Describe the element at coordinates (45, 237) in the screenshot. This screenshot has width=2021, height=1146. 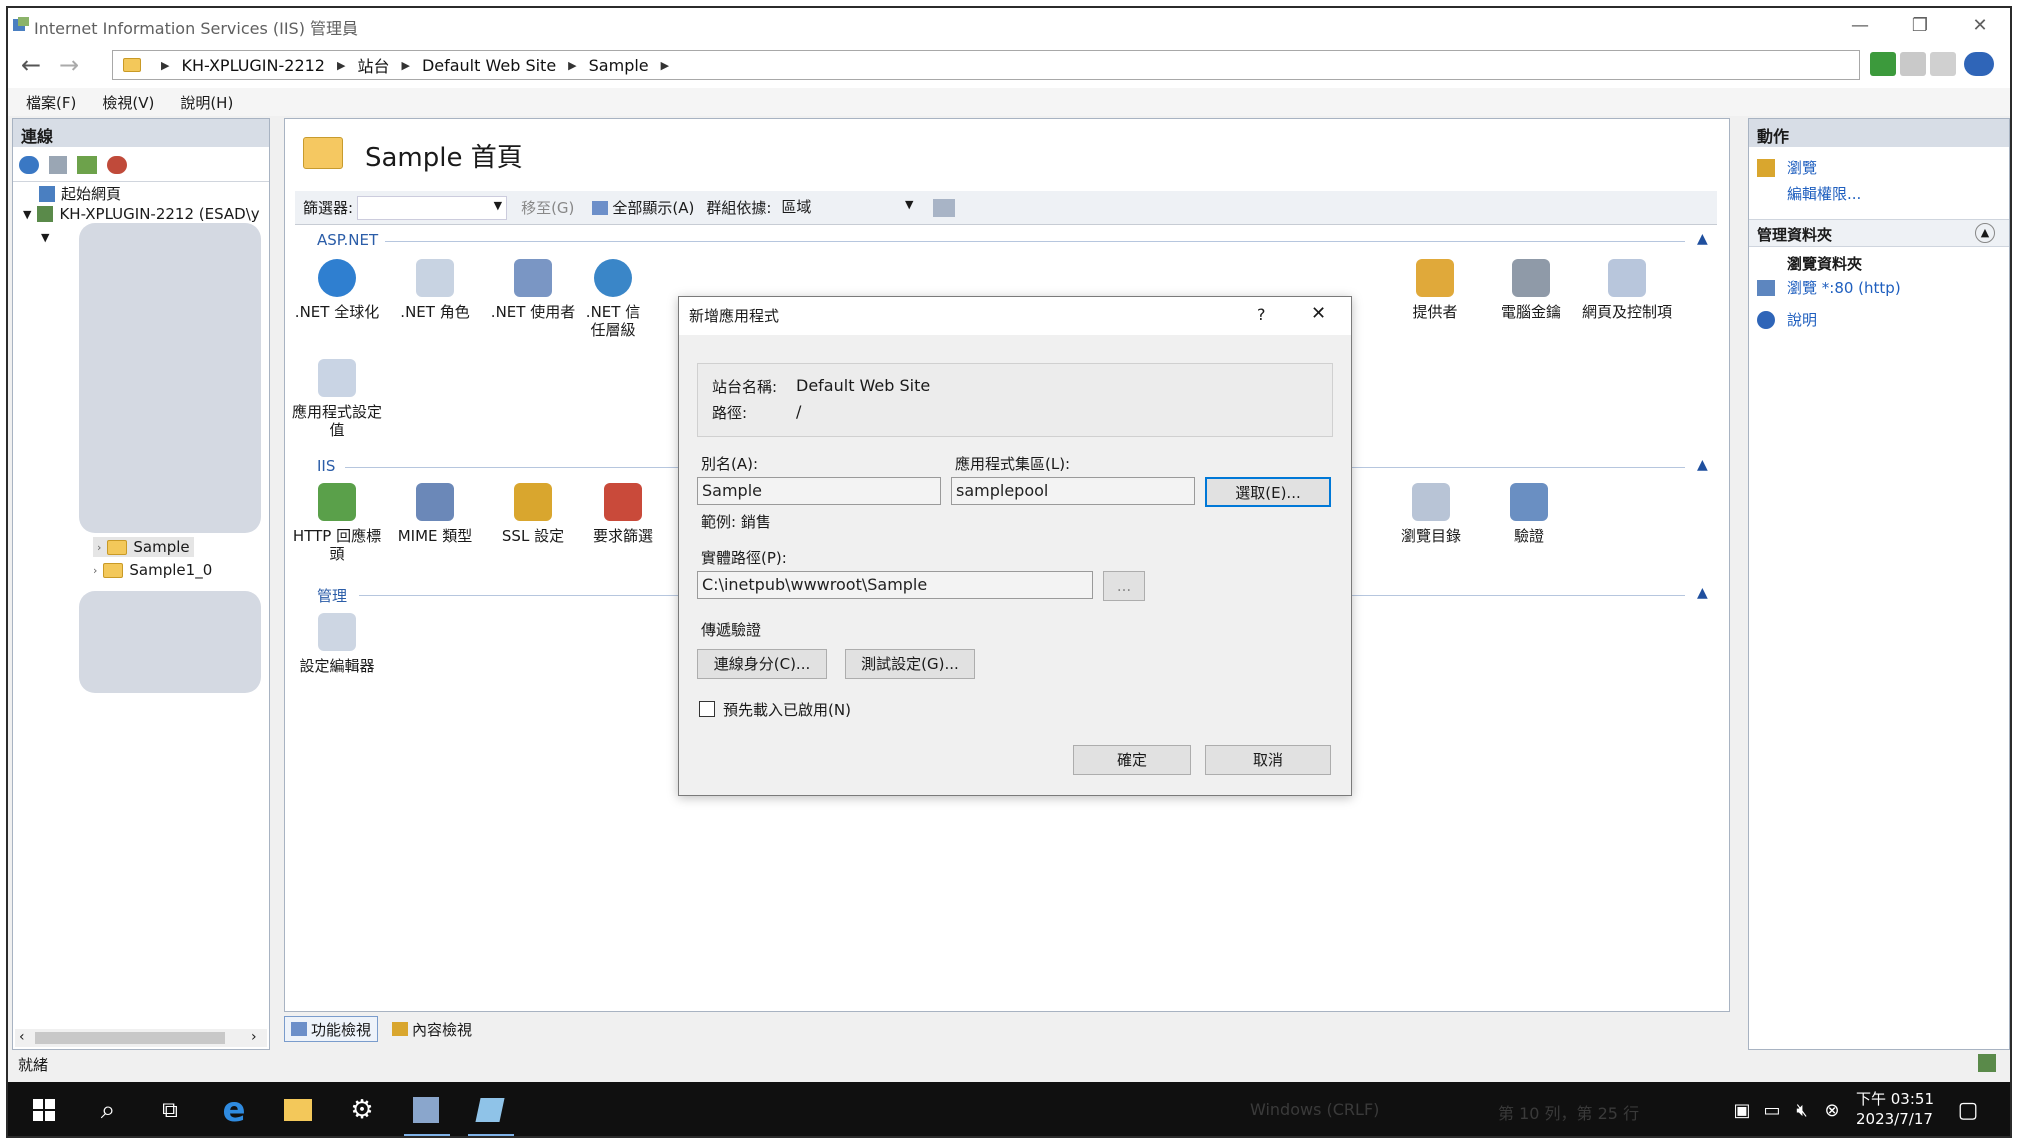
I see `chevron-down-icon: ▼` at that location.